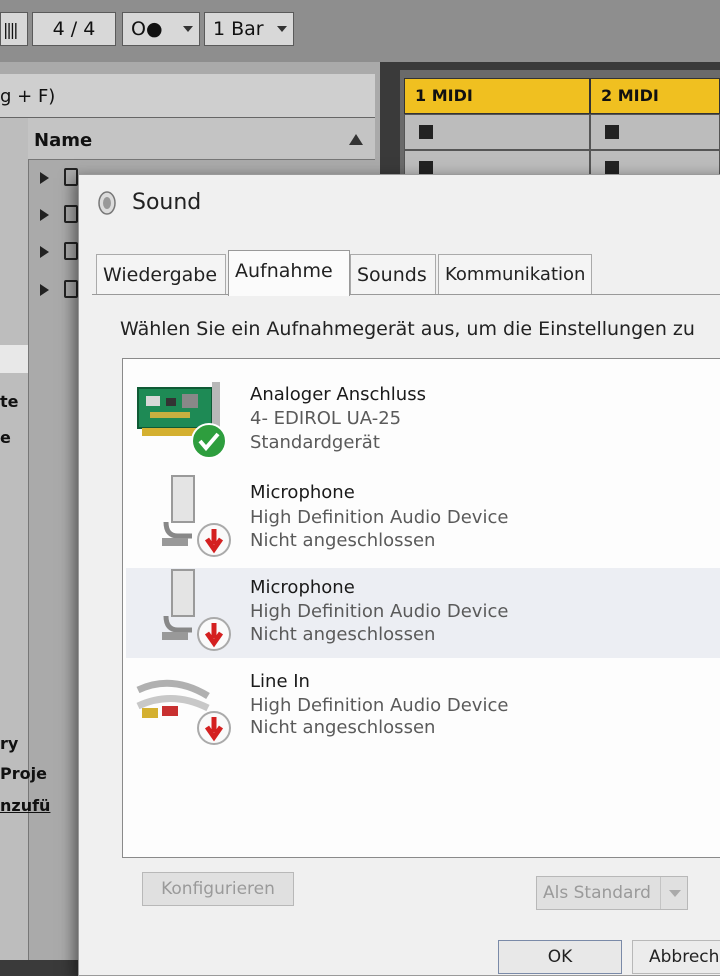 The height and width of the screenshot is (976, 720). Describe the element at coordinates (497, 96) in the screenshot. I see `track-header-1-midi: 1 MIDI` at that location.